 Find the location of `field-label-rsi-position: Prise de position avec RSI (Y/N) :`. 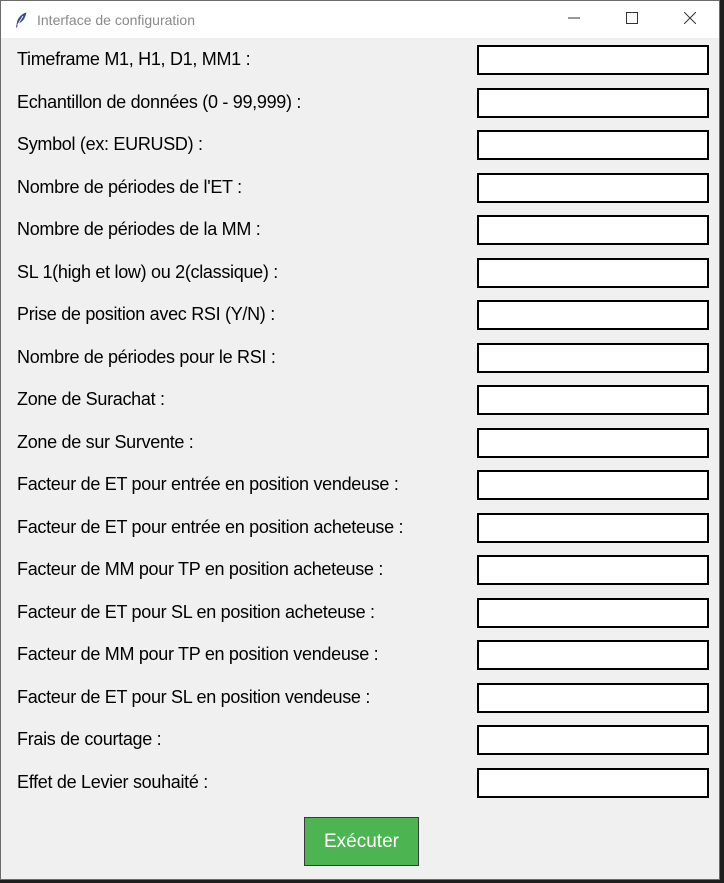

field-label-rsi-position: Prise de position avec RSI (Y/N) : is located at coordinates (146, 314).